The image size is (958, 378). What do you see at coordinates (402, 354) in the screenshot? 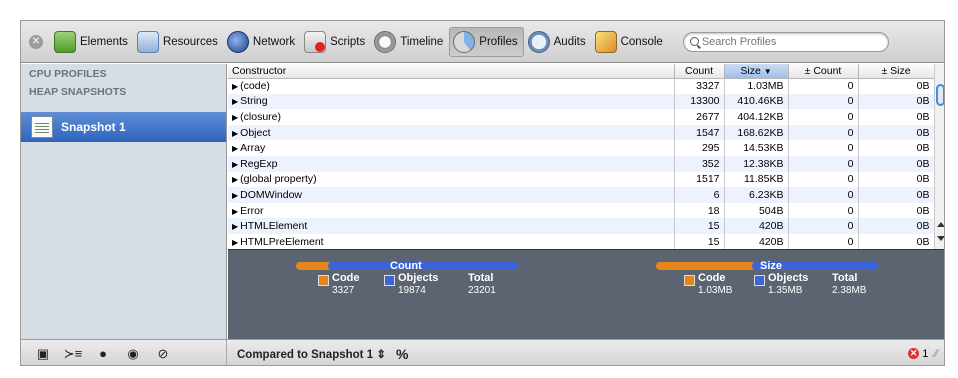
I see `percent-toggle-button: %` at bounding box center [402, 354].